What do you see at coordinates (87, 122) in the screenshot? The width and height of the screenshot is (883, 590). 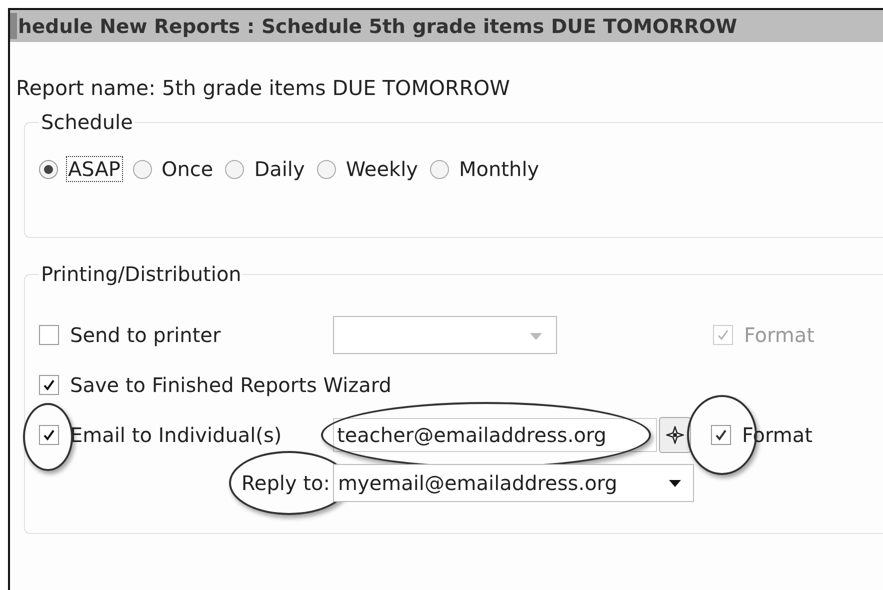 I see `group-legend: Schedule` at bounding box center [87, 122].